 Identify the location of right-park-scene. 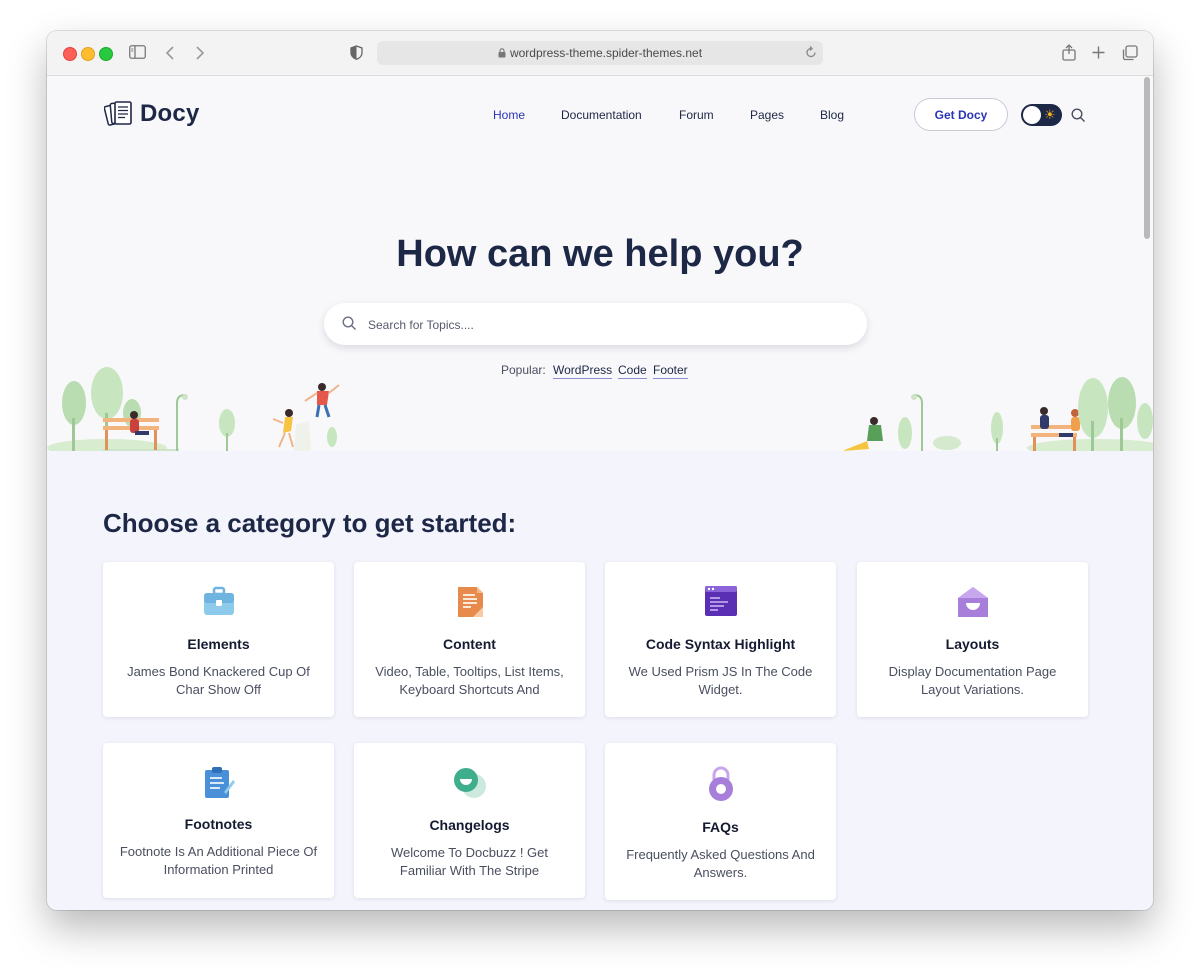
(998, 415).